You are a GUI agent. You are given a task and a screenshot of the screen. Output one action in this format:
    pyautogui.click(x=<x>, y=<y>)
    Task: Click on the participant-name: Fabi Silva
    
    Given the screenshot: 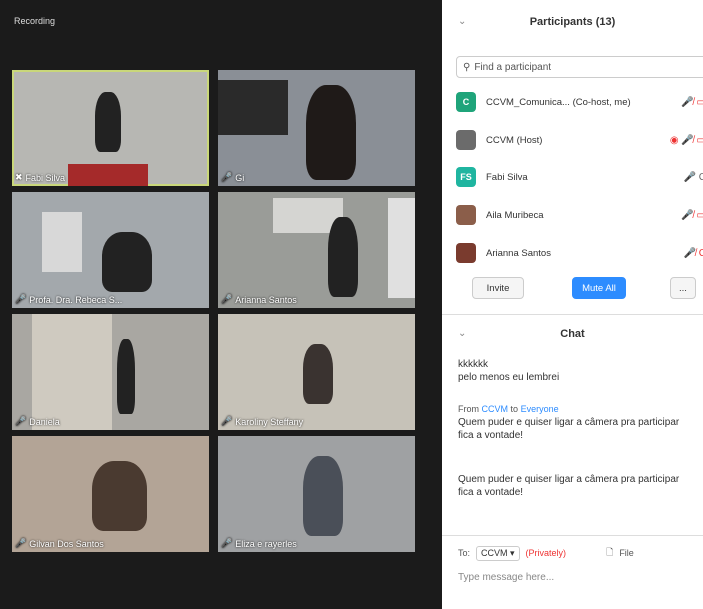 What is the action you would take?
    pyautogui.click(x=45, y=177)
    